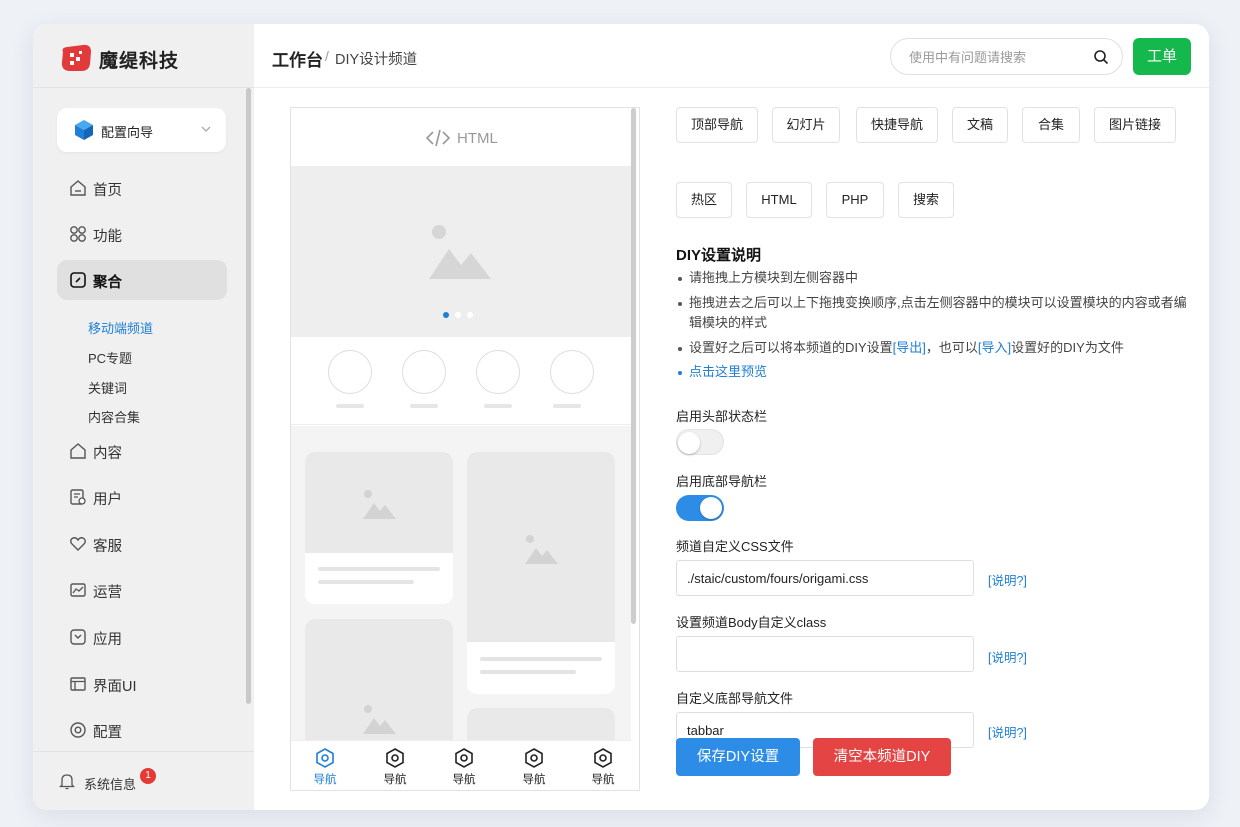 The height and width of the screenshot is (827, 1240). What do you see at coordinates (931, 278) in the screenshot?
I see `instruction-item: 请拖拽上方模块到左侧容器中` at bounding box center [931, 278].